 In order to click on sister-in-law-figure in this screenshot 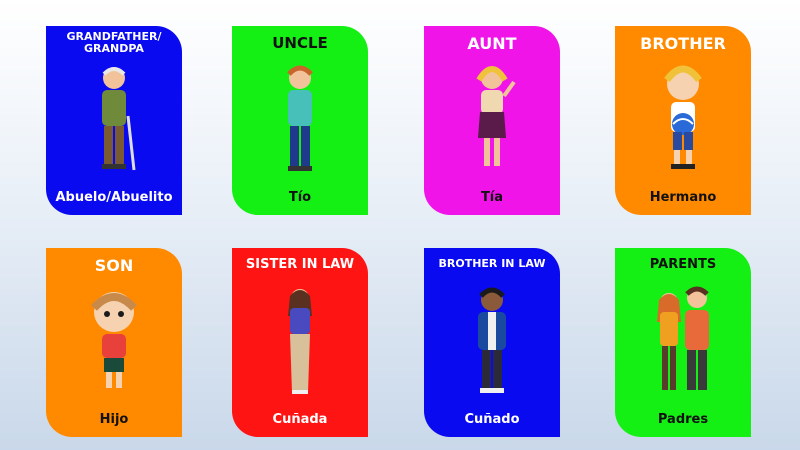, I will do `click(300, 345)`.